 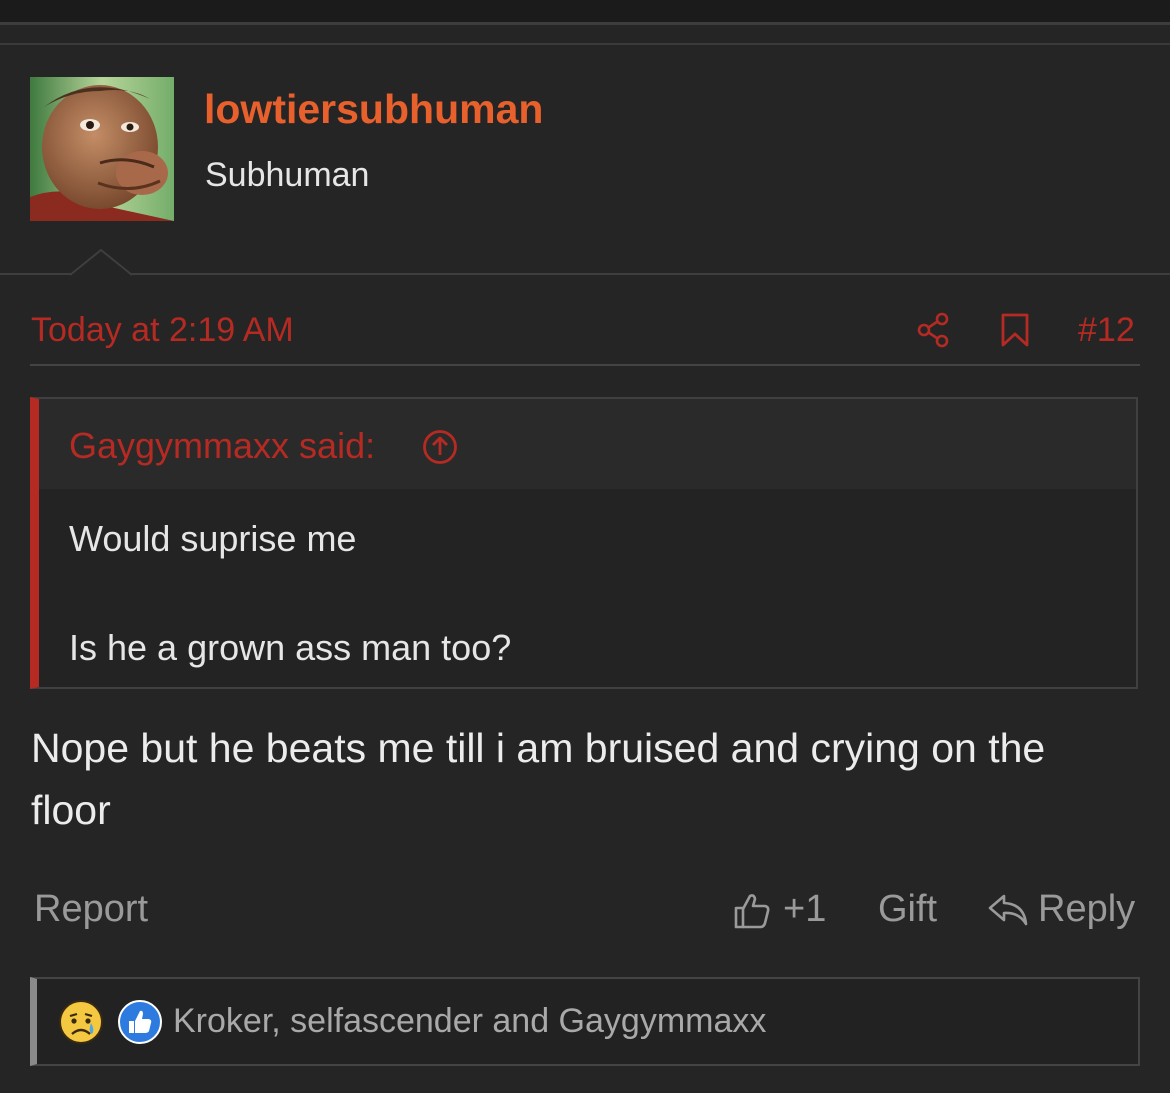 I want to click on like-count: +1, so click(x=804, y=909).